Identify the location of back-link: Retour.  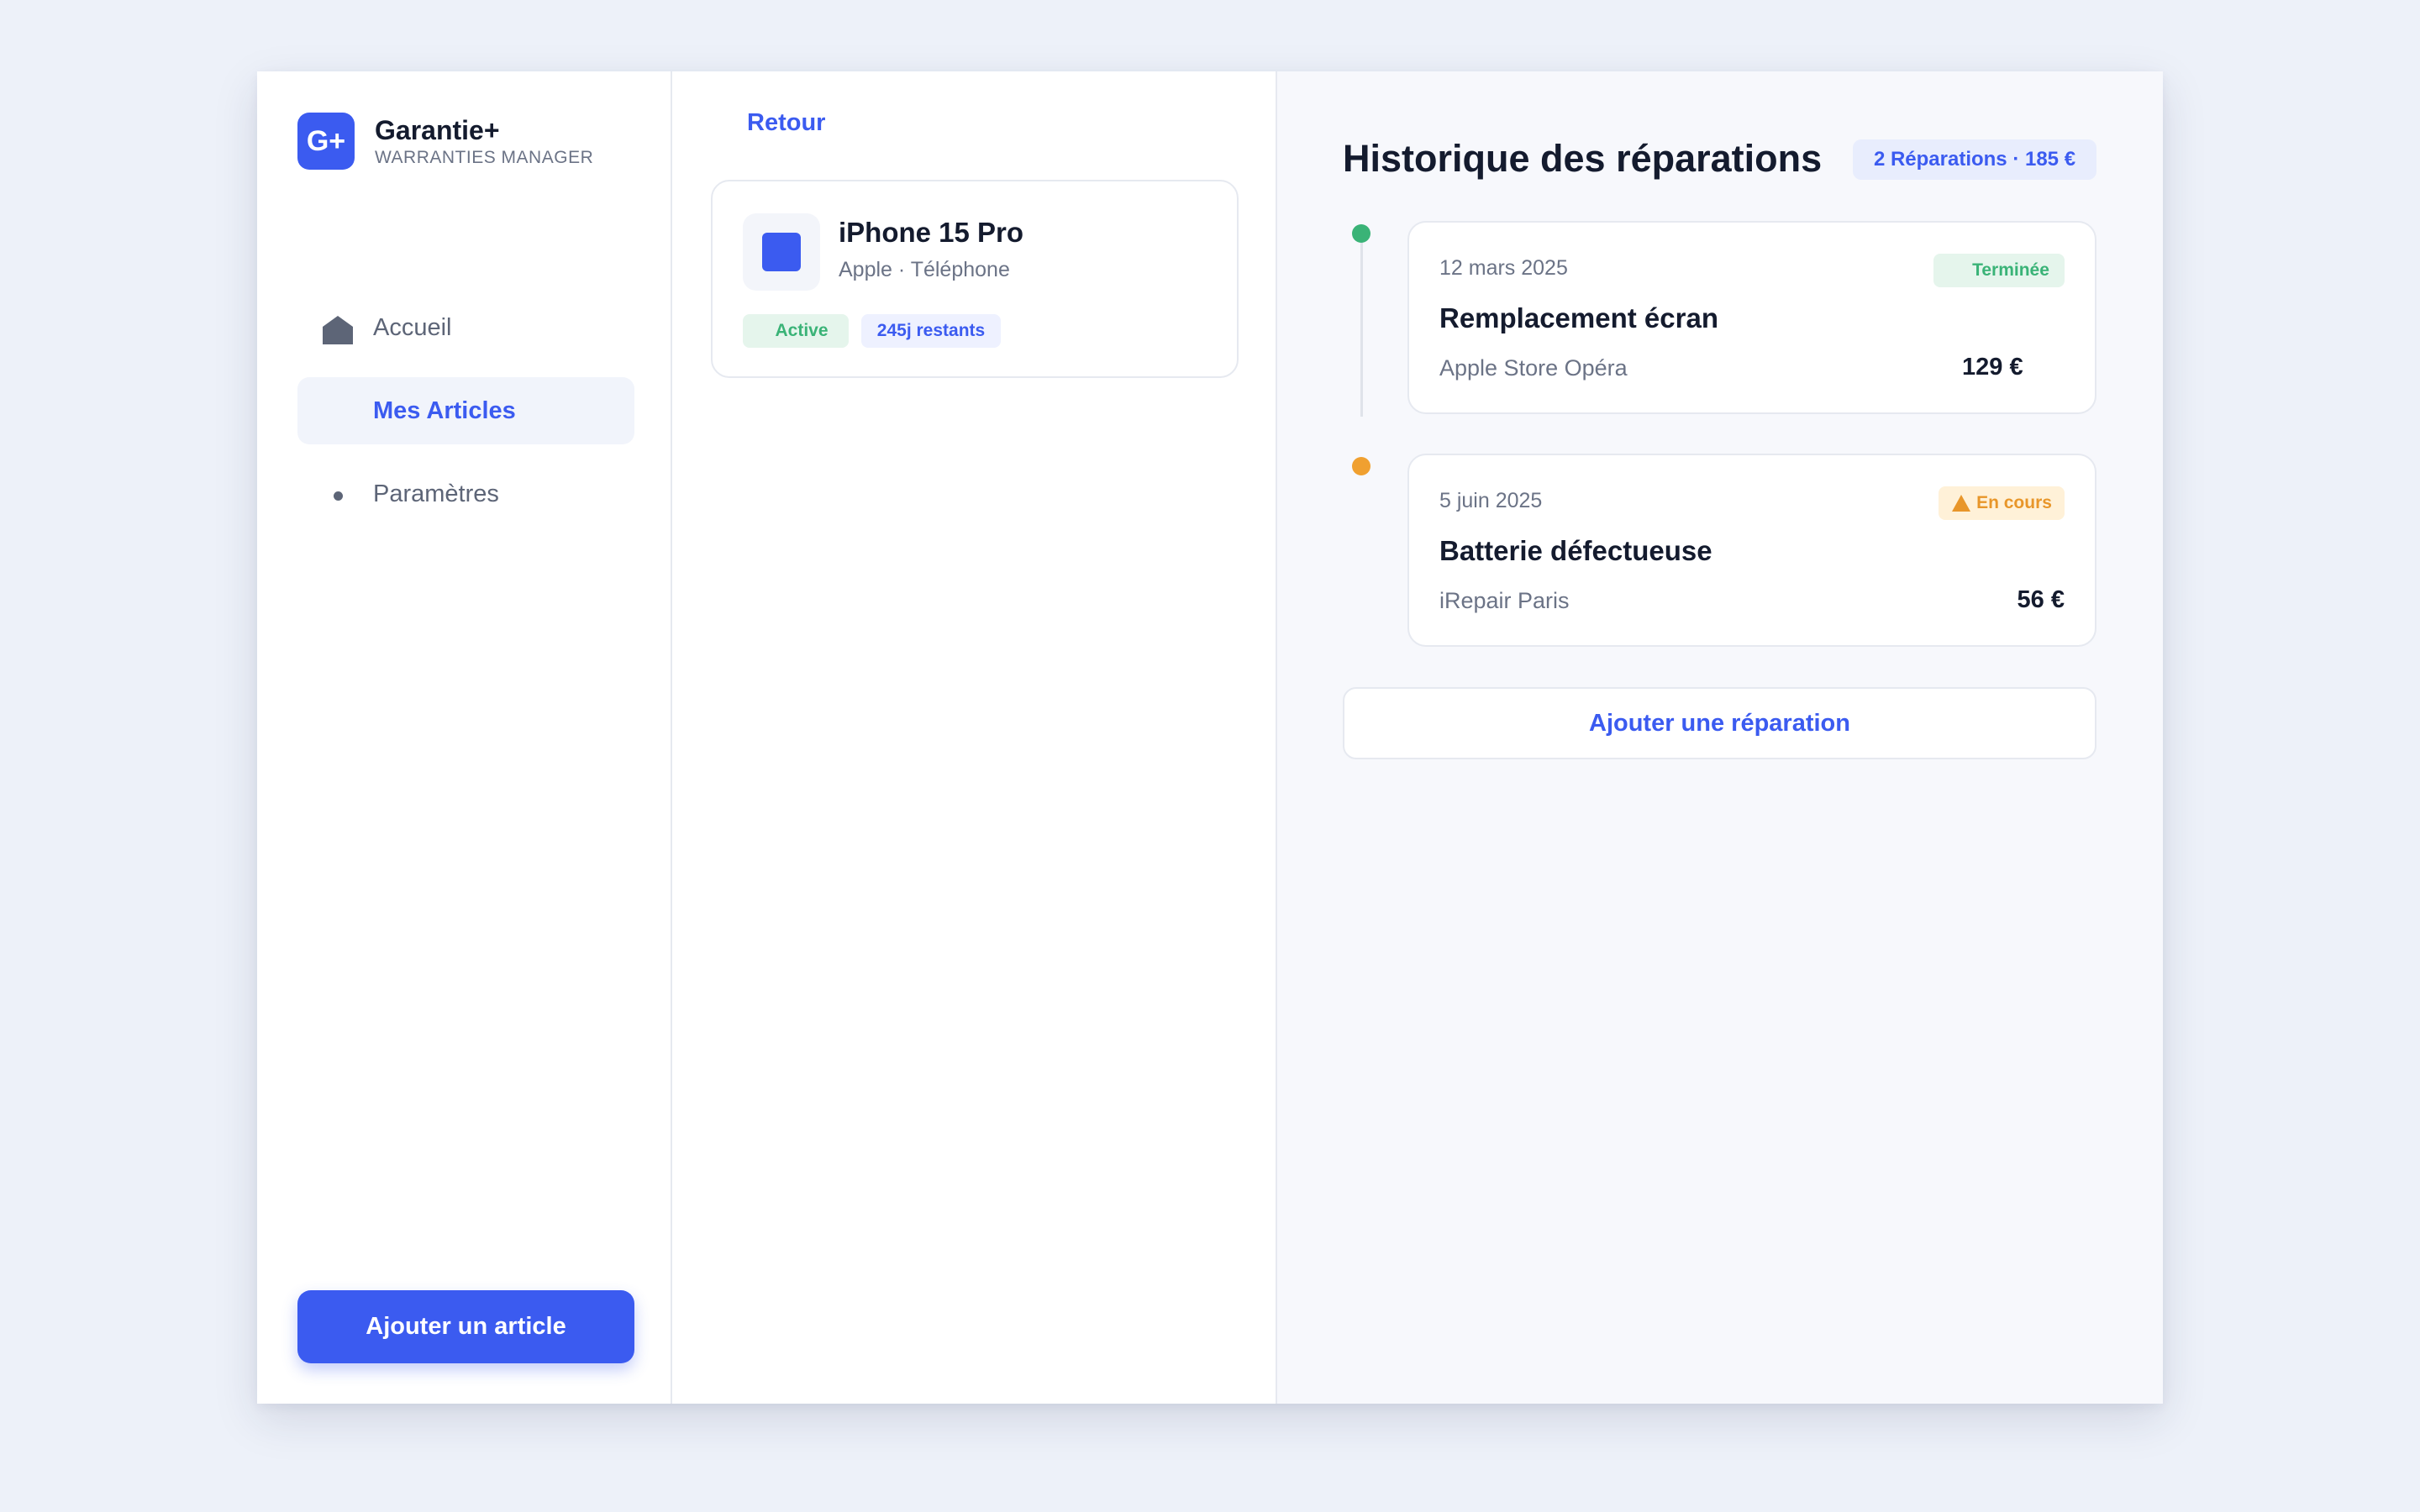
(786, 123).